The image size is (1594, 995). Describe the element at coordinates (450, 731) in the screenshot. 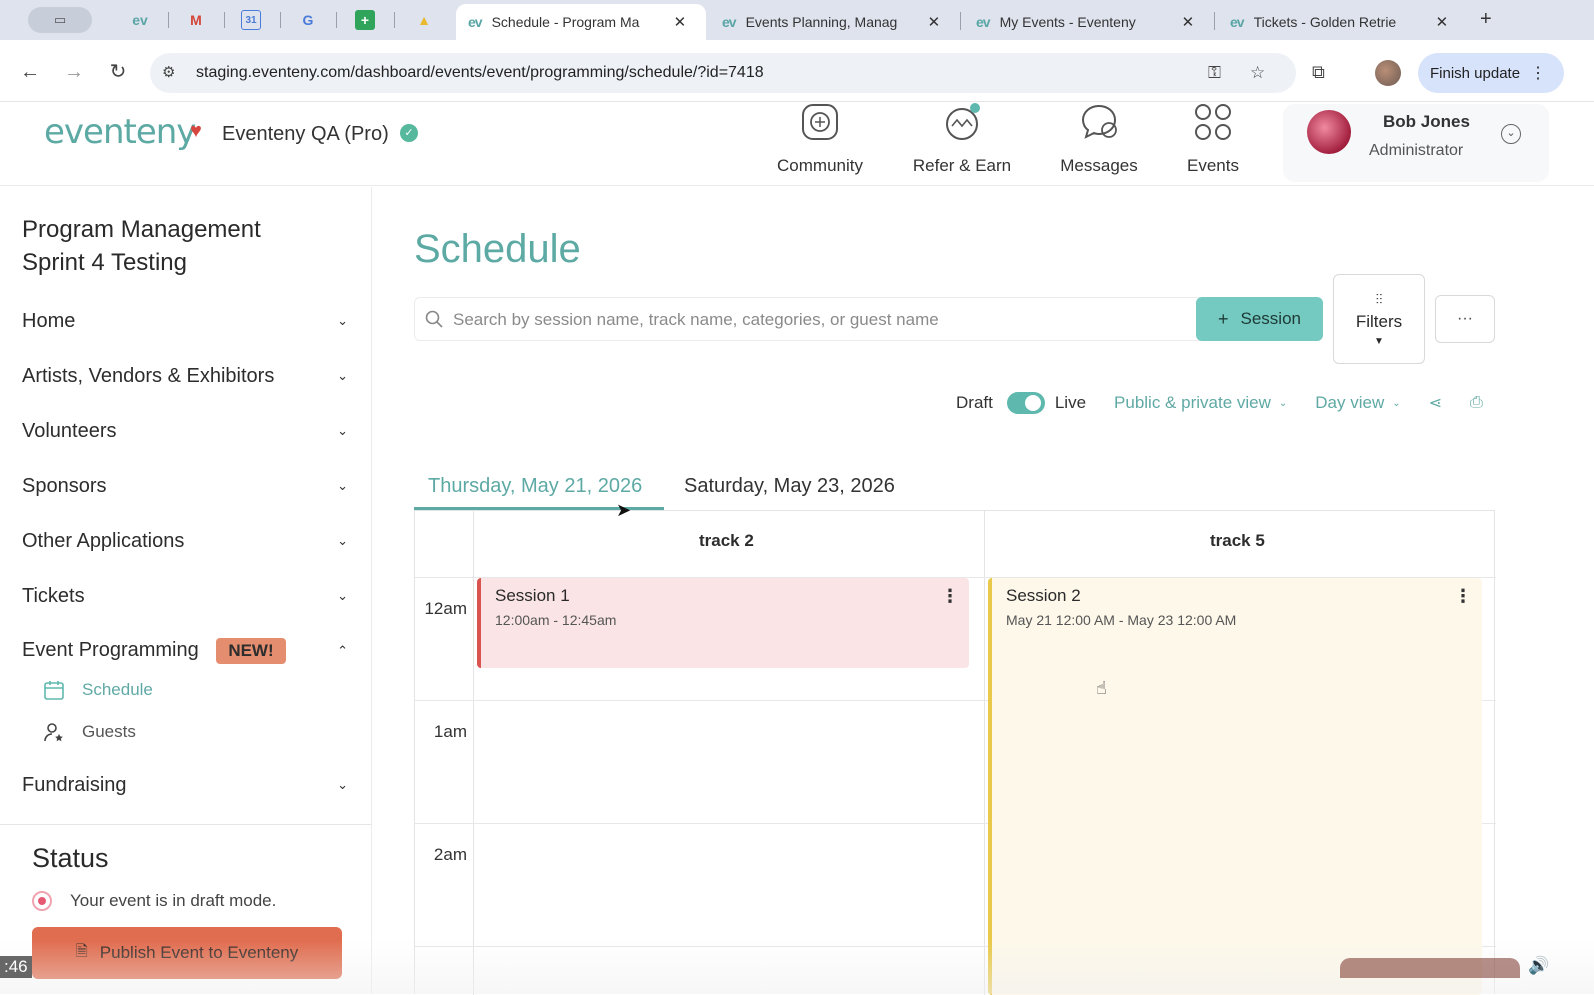

I see `time-label: 1am` at that location.